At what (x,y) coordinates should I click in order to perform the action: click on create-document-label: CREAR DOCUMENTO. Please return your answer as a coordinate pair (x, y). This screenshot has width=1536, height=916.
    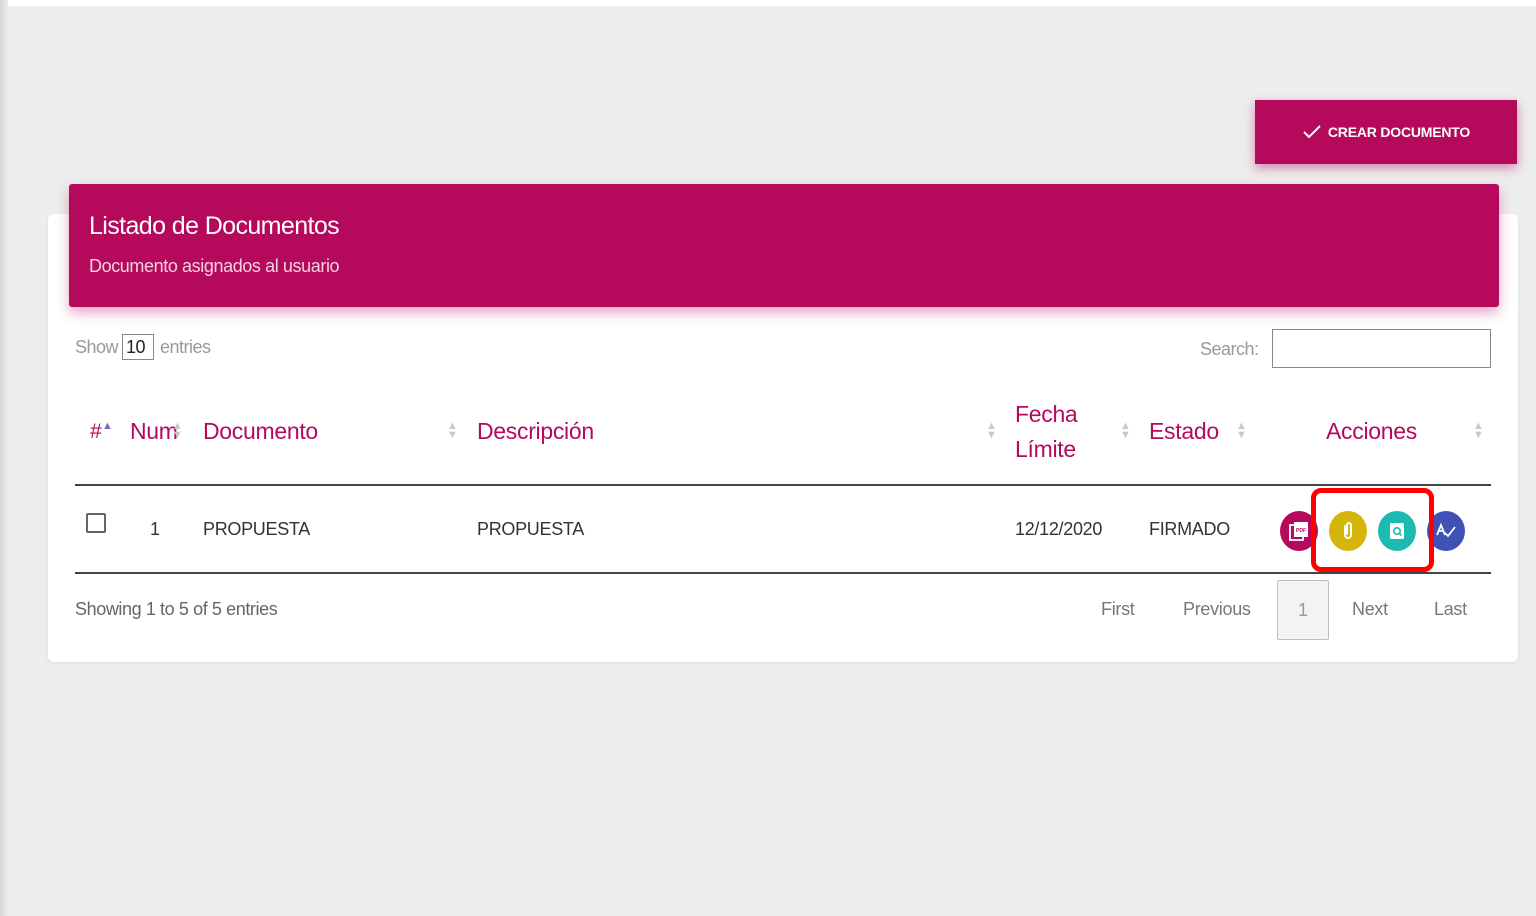
    Looking at the image, I should click on (1399, 132).